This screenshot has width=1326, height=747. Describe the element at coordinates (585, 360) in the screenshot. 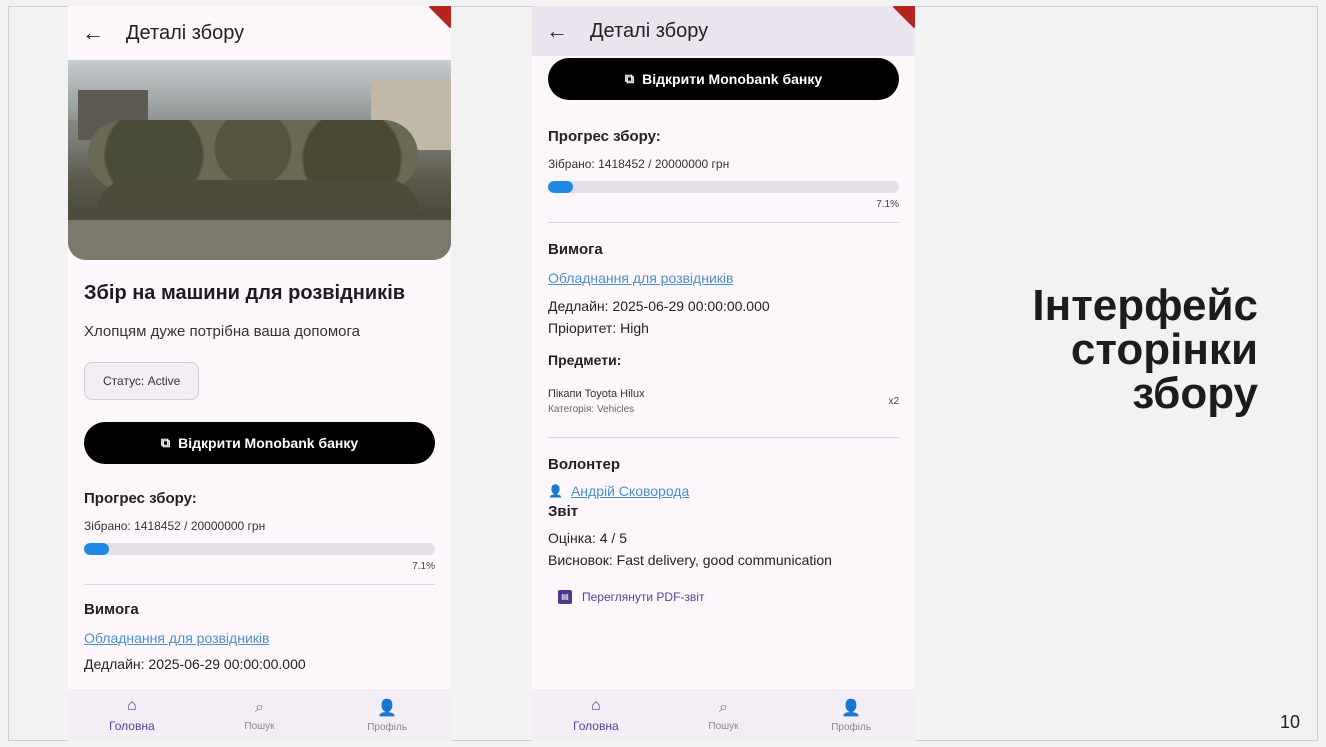

I see `items-heading: Предмети:` at that location.